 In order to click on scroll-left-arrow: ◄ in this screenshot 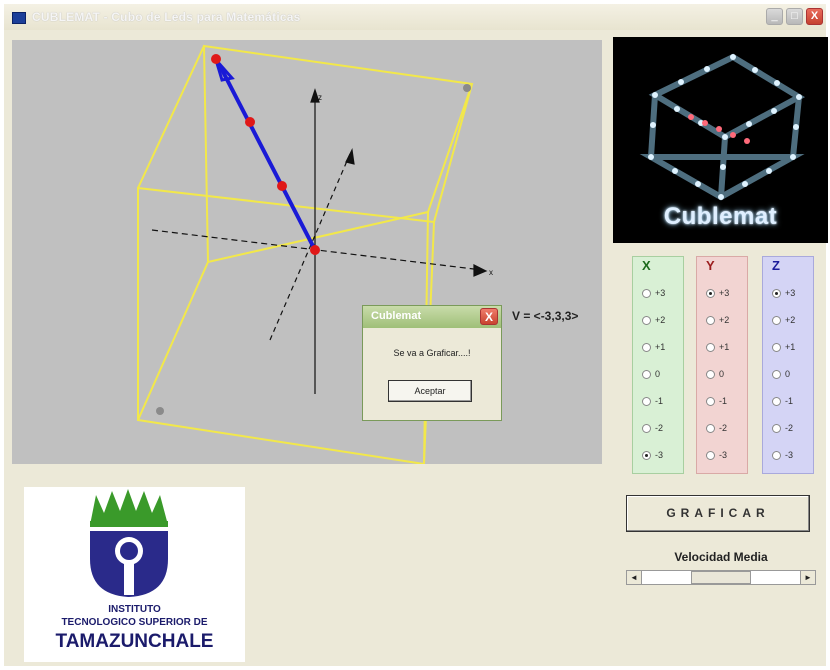, I will do `click(634, 577)`.